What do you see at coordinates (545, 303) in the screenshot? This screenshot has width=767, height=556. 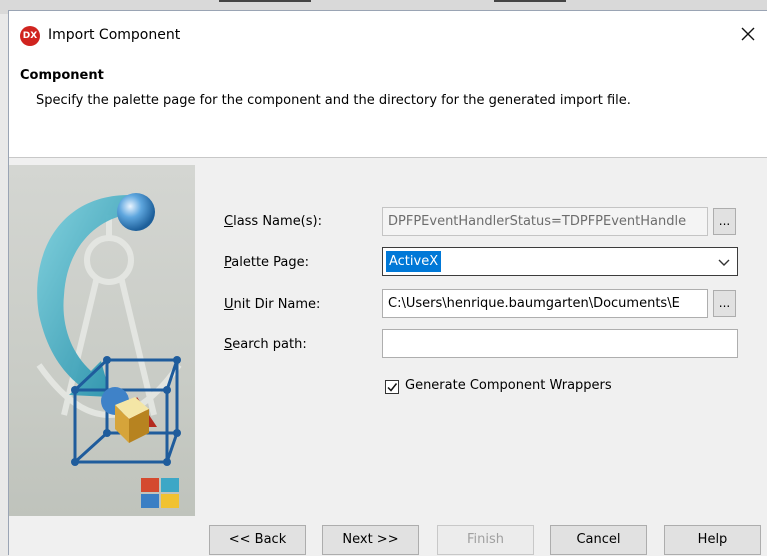 I see `unit-dir-field: C:\Users\henrique.baumgarten\Documents\E` at bounding box center [545, 303].